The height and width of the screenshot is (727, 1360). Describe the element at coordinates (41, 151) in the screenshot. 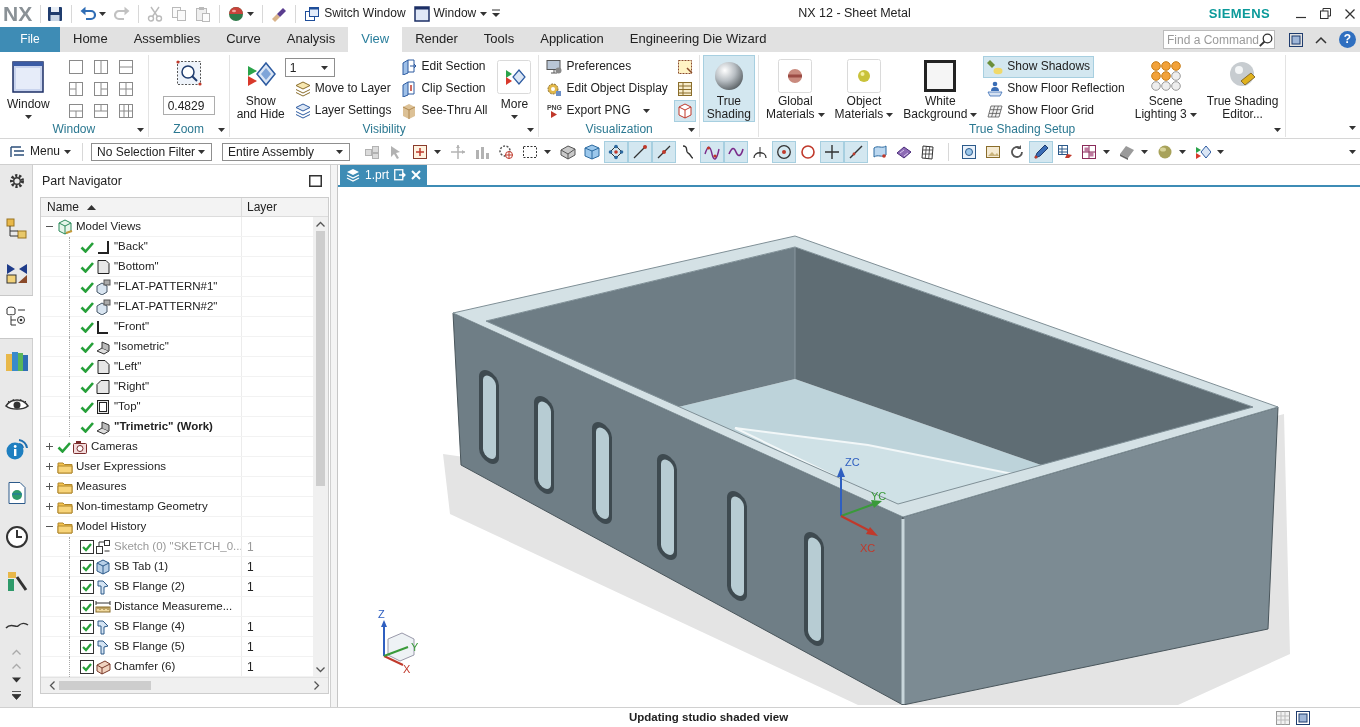

I see `menu-button: Menu` at that location.